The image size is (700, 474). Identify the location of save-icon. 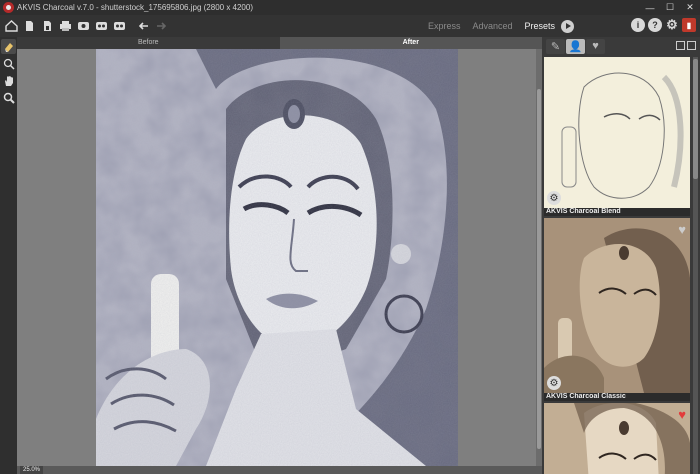
(47, 26).